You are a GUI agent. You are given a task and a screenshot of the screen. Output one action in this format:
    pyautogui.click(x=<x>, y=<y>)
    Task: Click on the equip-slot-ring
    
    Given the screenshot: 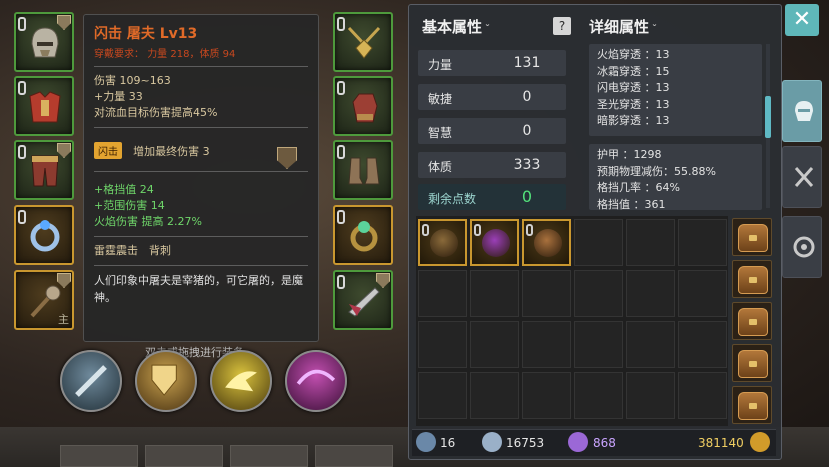 What is the action you would take?
    pyautogui.click(x=44, y=235)
    